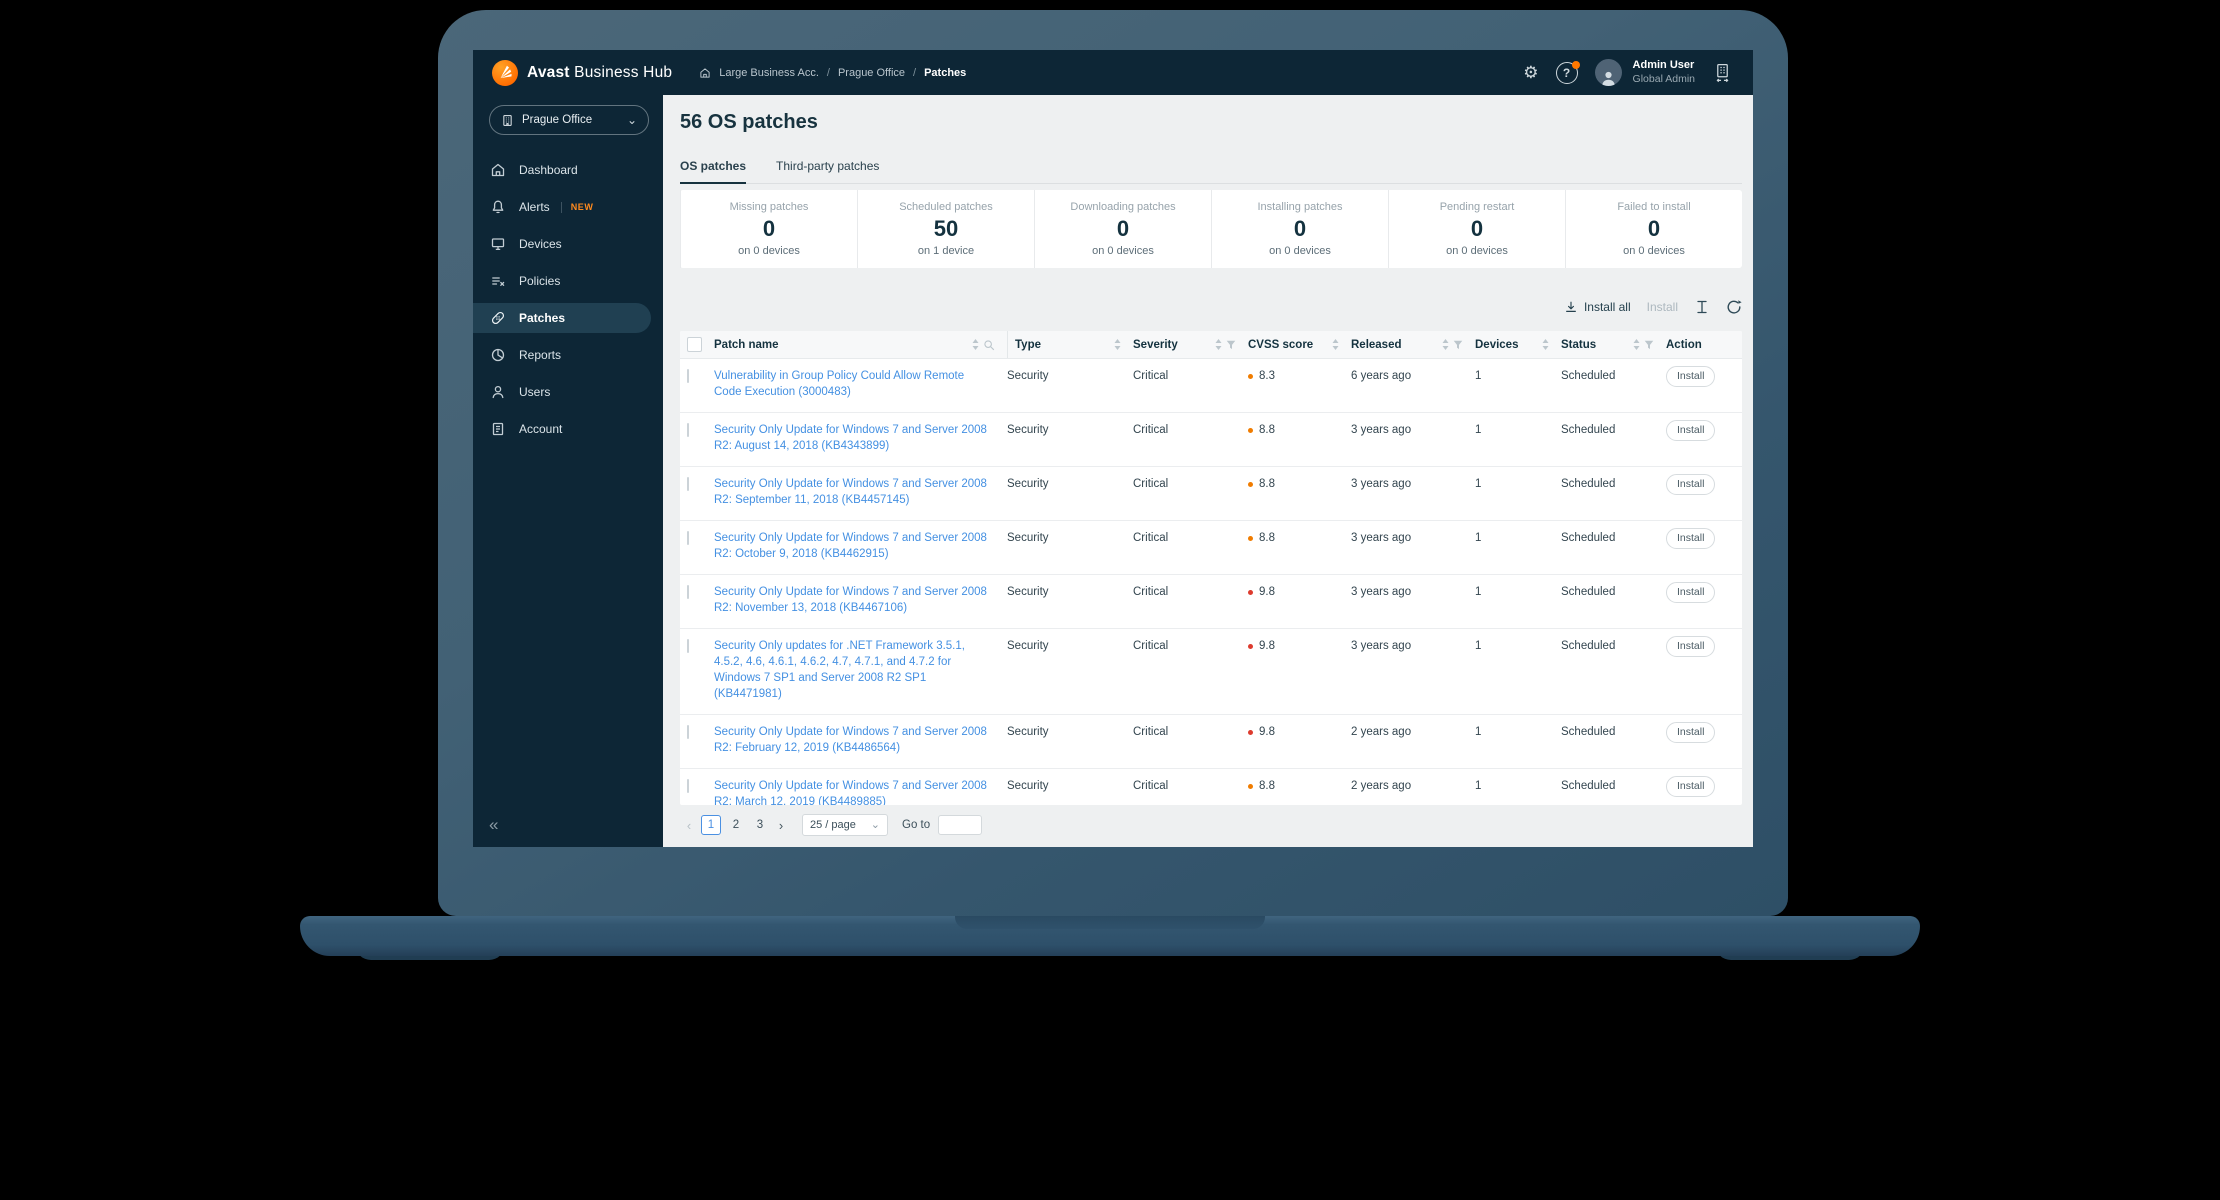 The width and height of the screenshot is (2220, 1200). Describe the element at coordinates (960, 825) in the screenshot. I see `goto-page-input` at that location.